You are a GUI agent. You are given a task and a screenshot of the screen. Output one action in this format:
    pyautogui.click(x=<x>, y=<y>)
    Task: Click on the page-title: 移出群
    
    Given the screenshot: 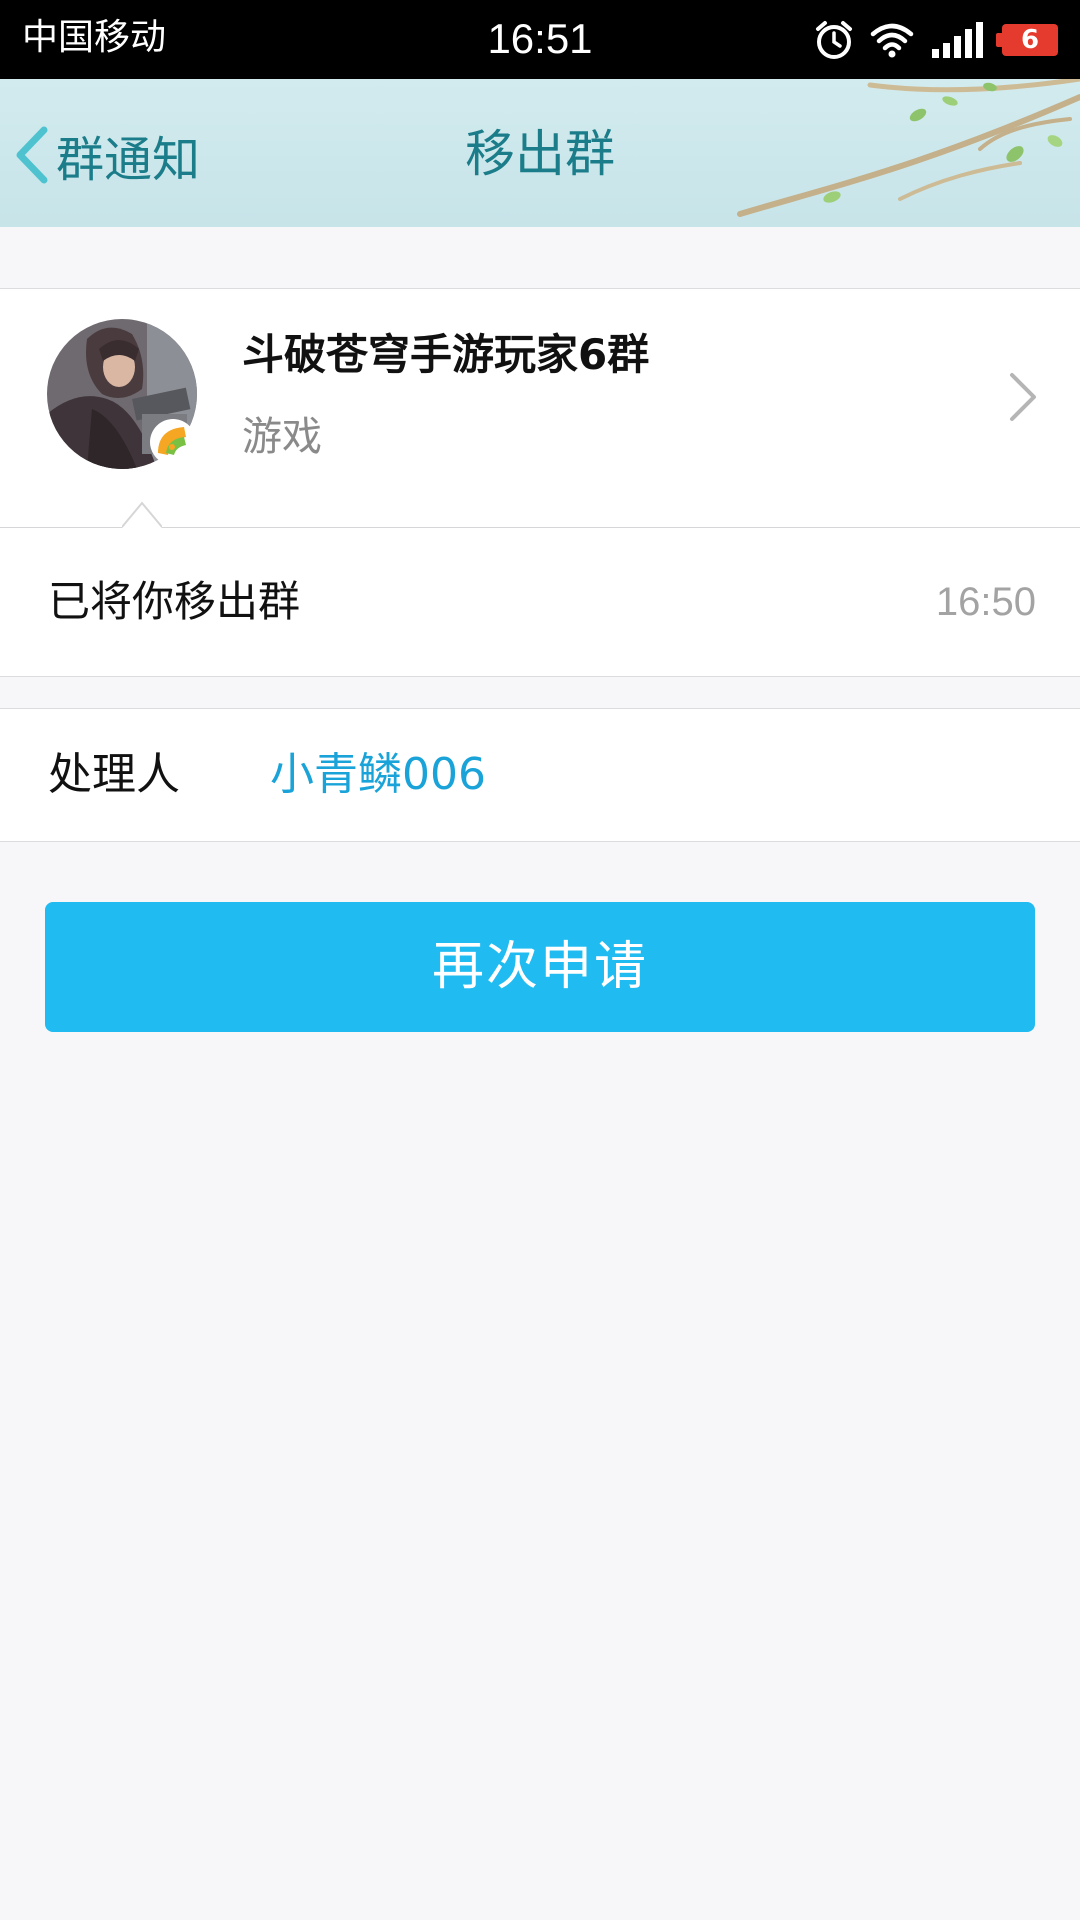 What is the action you would take?
    pyautogui.click(x=540, y=154)
    